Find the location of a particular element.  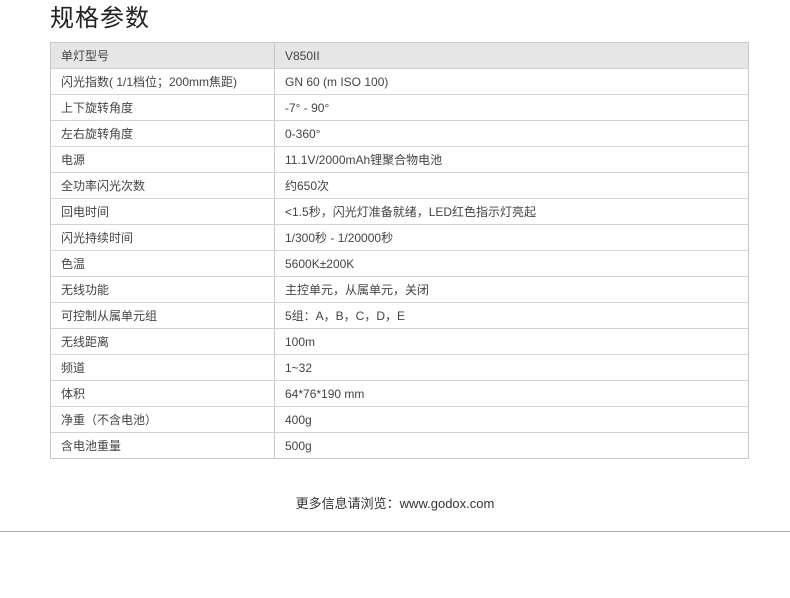

spec-name: 净重（不含电池） is located at coordinates (162, 419).